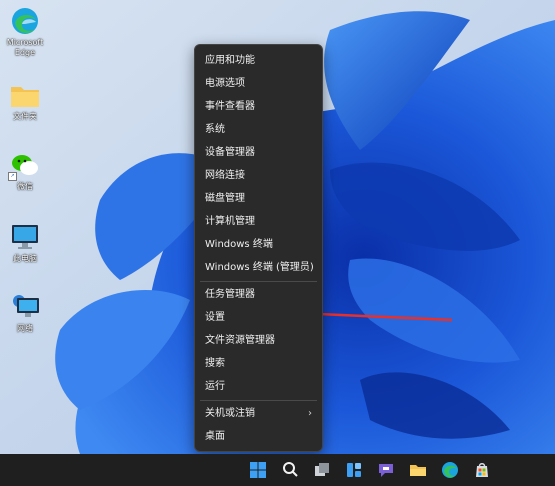 The image size is (555, 486). I want to click on menu-item-label: 桌面, so click(215, 436).